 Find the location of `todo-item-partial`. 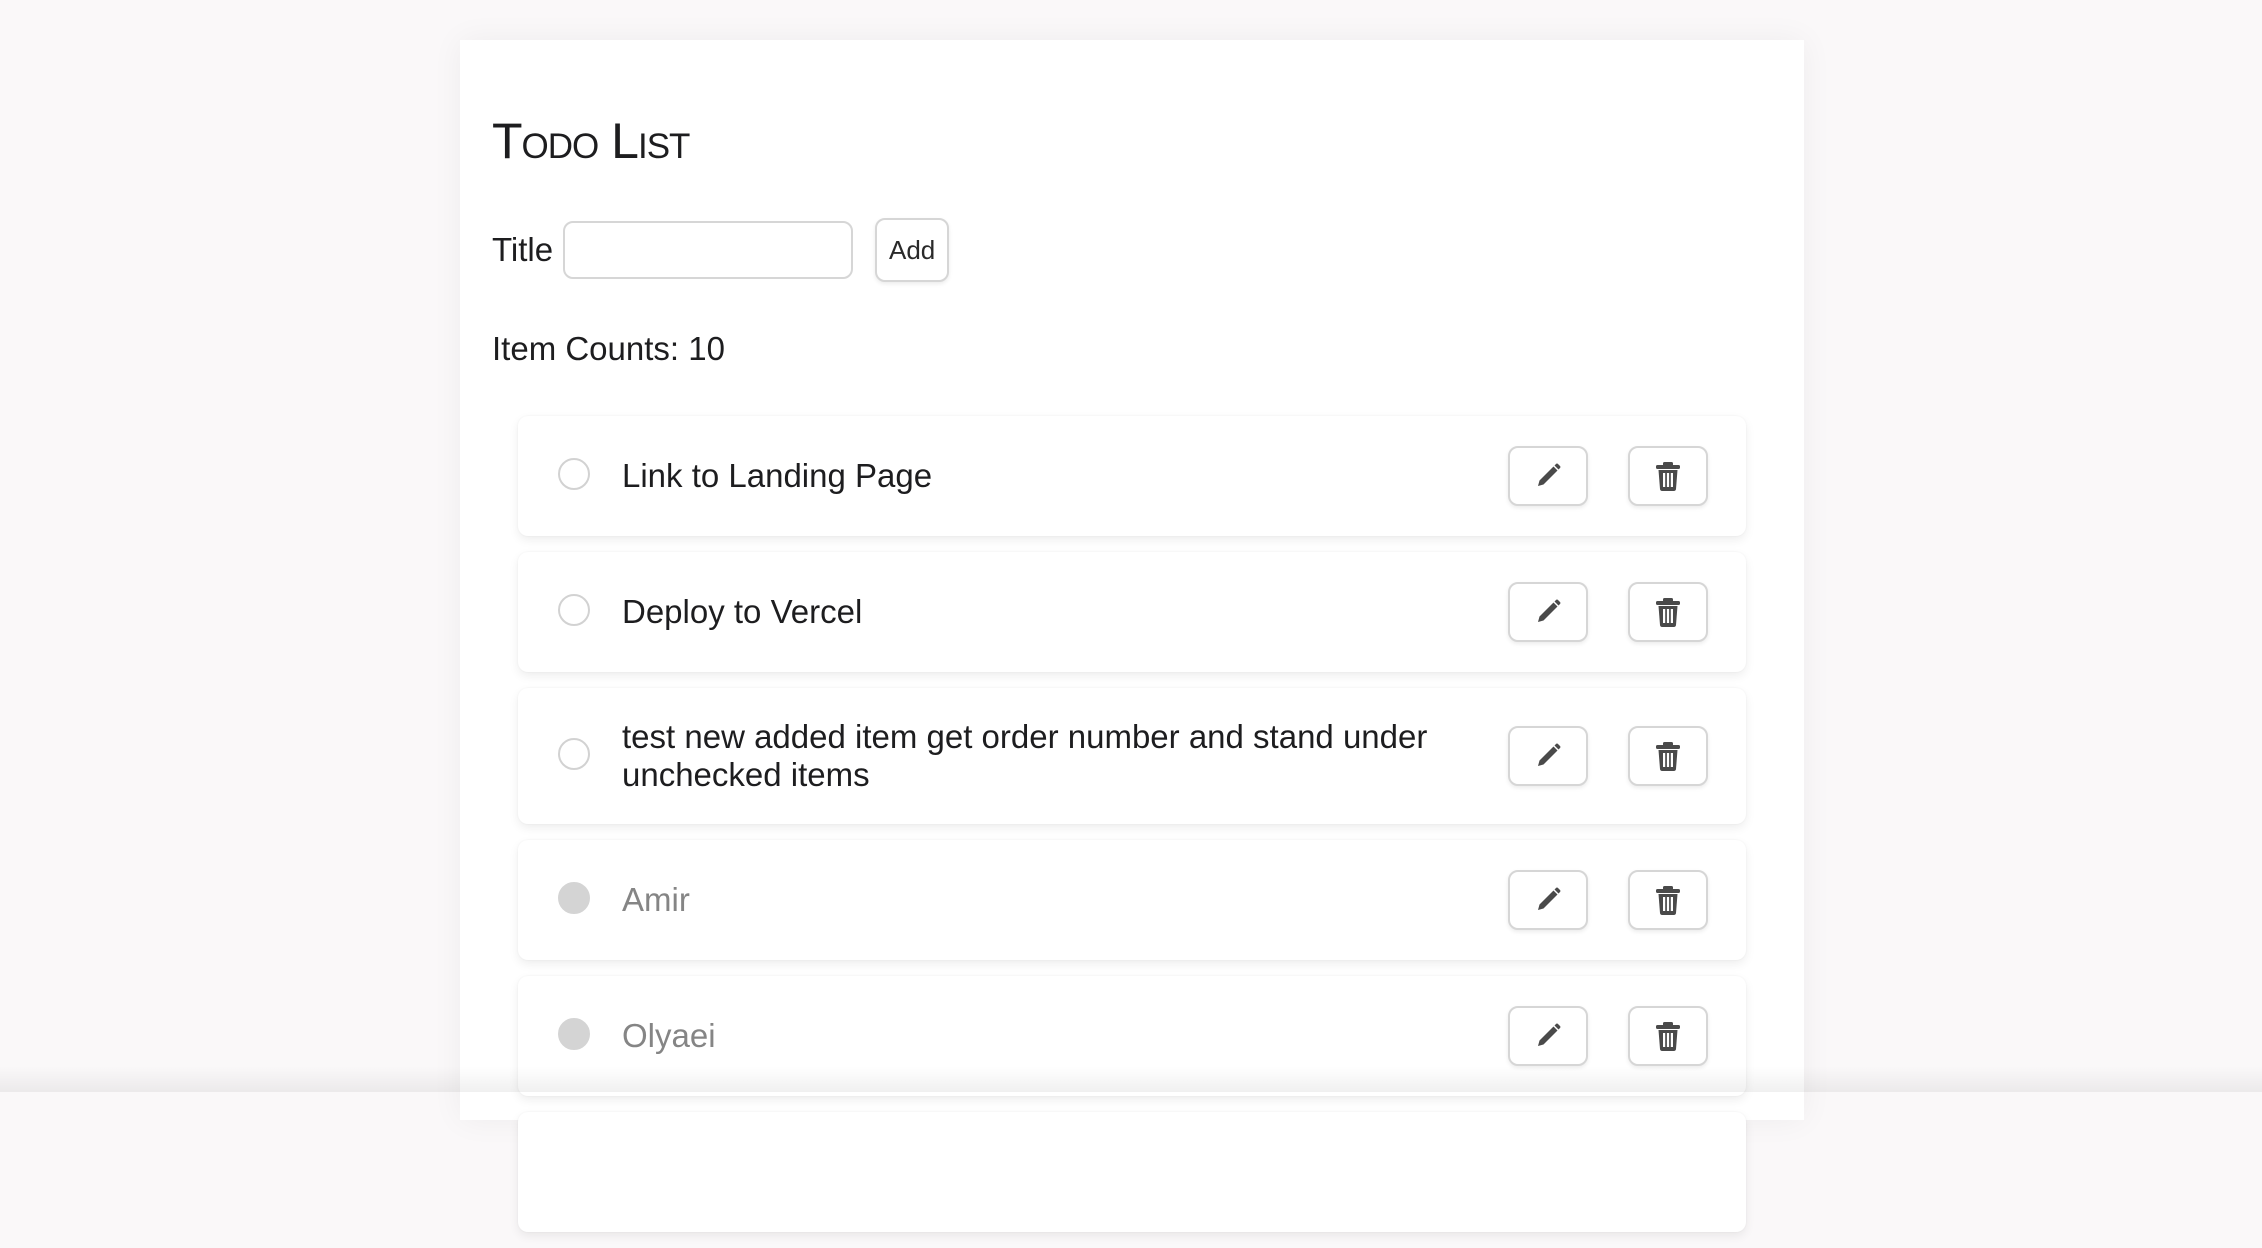

todo-item-partial is located at coordinates (1132, 1172).